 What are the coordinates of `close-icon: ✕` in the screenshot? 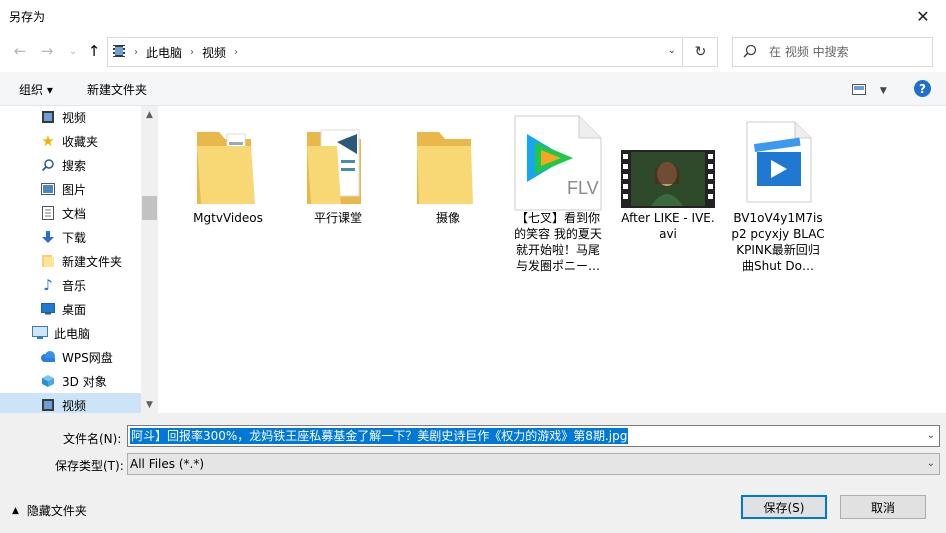 It's located at (923, 16).